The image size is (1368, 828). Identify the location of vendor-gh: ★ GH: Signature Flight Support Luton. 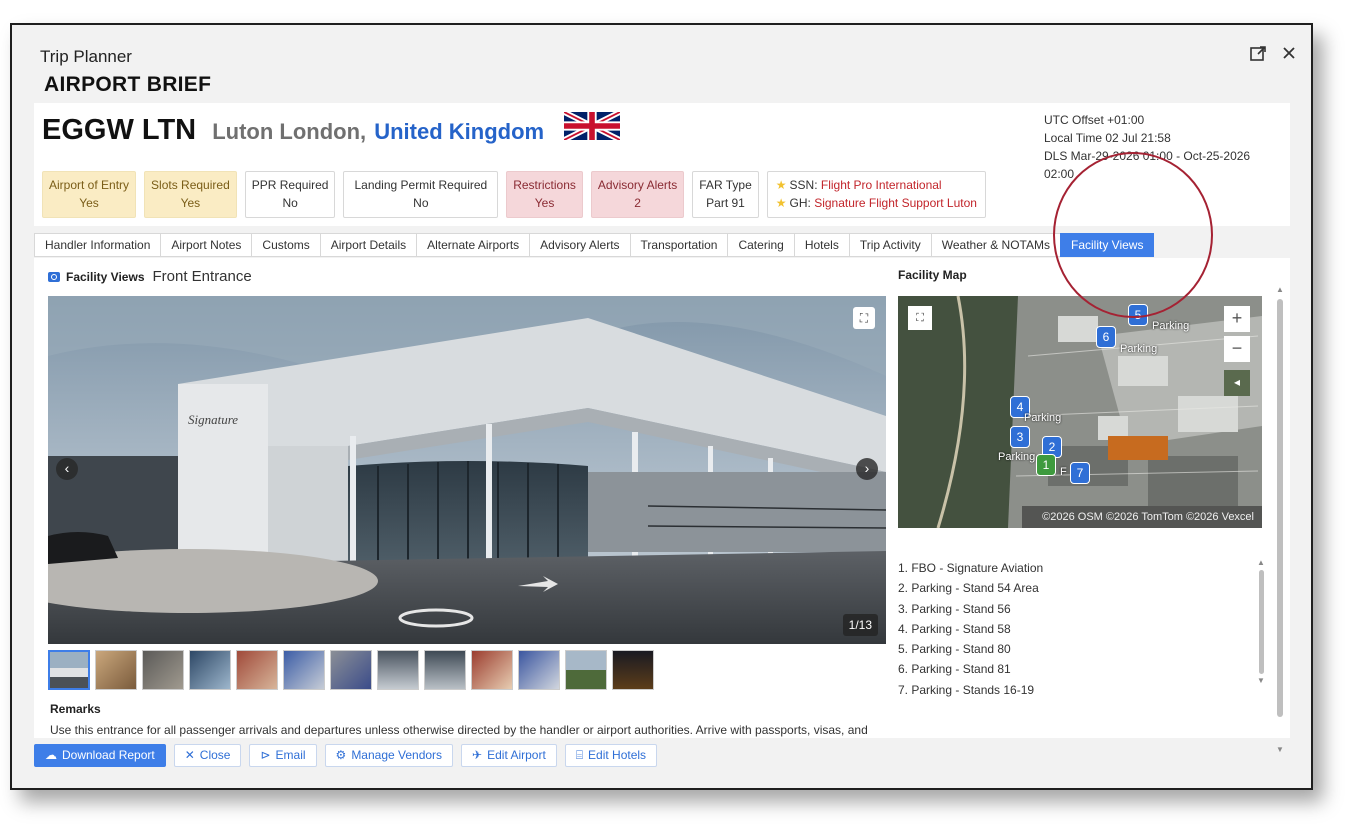
(876, 203).